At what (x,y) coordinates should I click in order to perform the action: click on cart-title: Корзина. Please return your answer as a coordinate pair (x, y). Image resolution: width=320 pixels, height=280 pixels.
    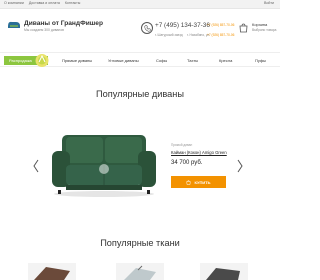
    Looking at the image, I should click on (259, 24).